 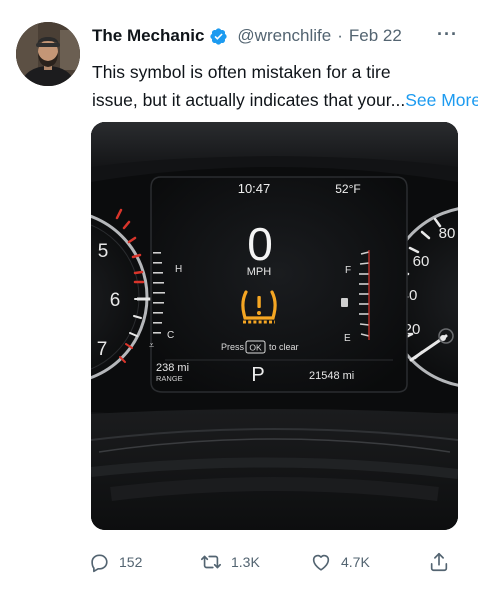 I want to click on more-options-icon: ···, so click(x=447, y=34).